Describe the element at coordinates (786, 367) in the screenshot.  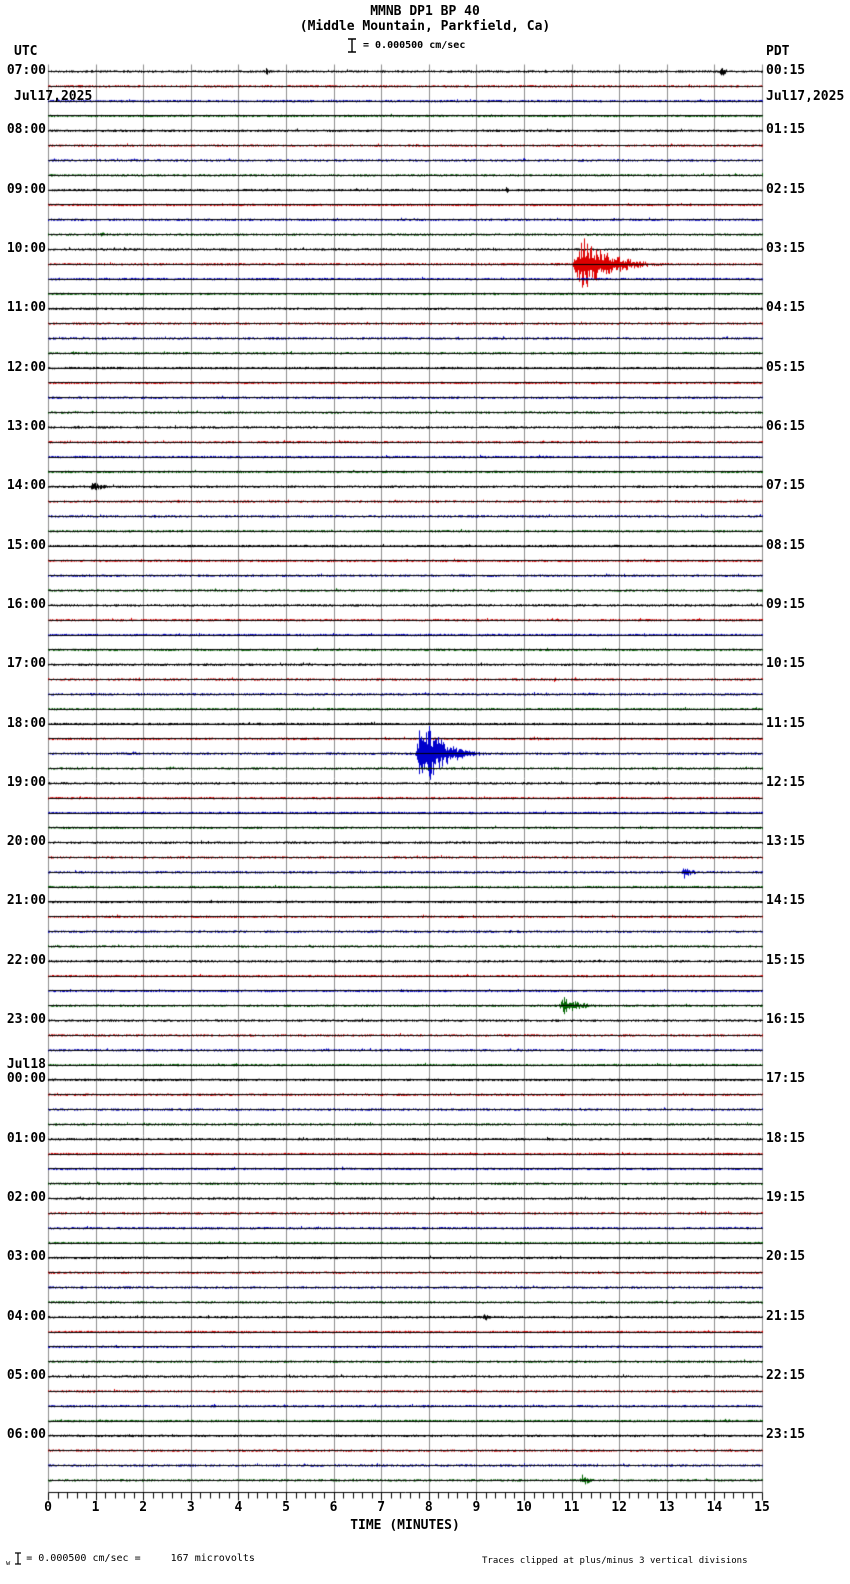
I see `pdt-hour-label: 05:15` at that location.